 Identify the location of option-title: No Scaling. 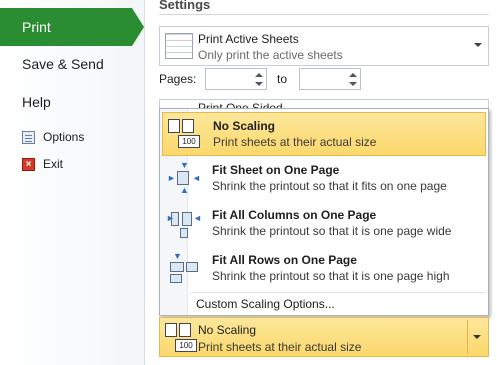
(244, 126).